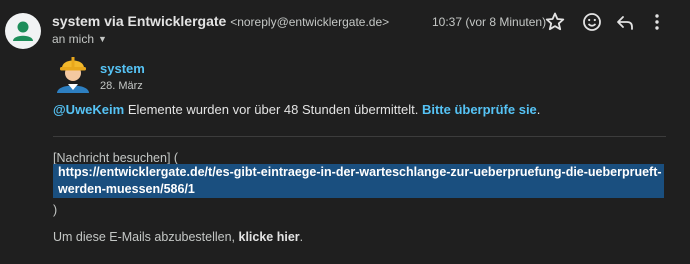  What do you see at coordinates (359, 136) in the screenshot?
I see `divider` at bounding box center [359, 136].